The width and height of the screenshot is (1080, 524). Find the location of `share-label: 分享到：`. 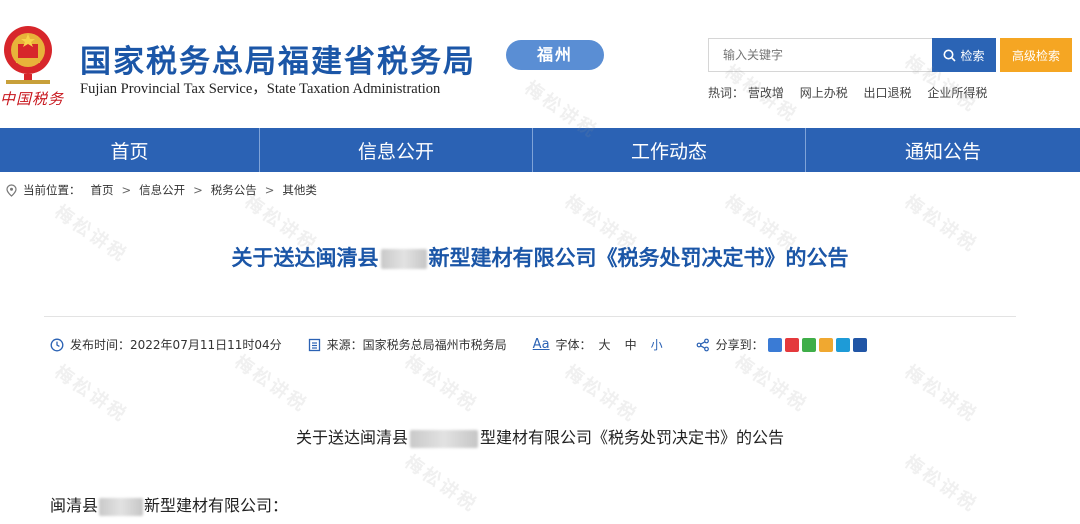

share-label: 分享到： is located at coordinates (739, 345).